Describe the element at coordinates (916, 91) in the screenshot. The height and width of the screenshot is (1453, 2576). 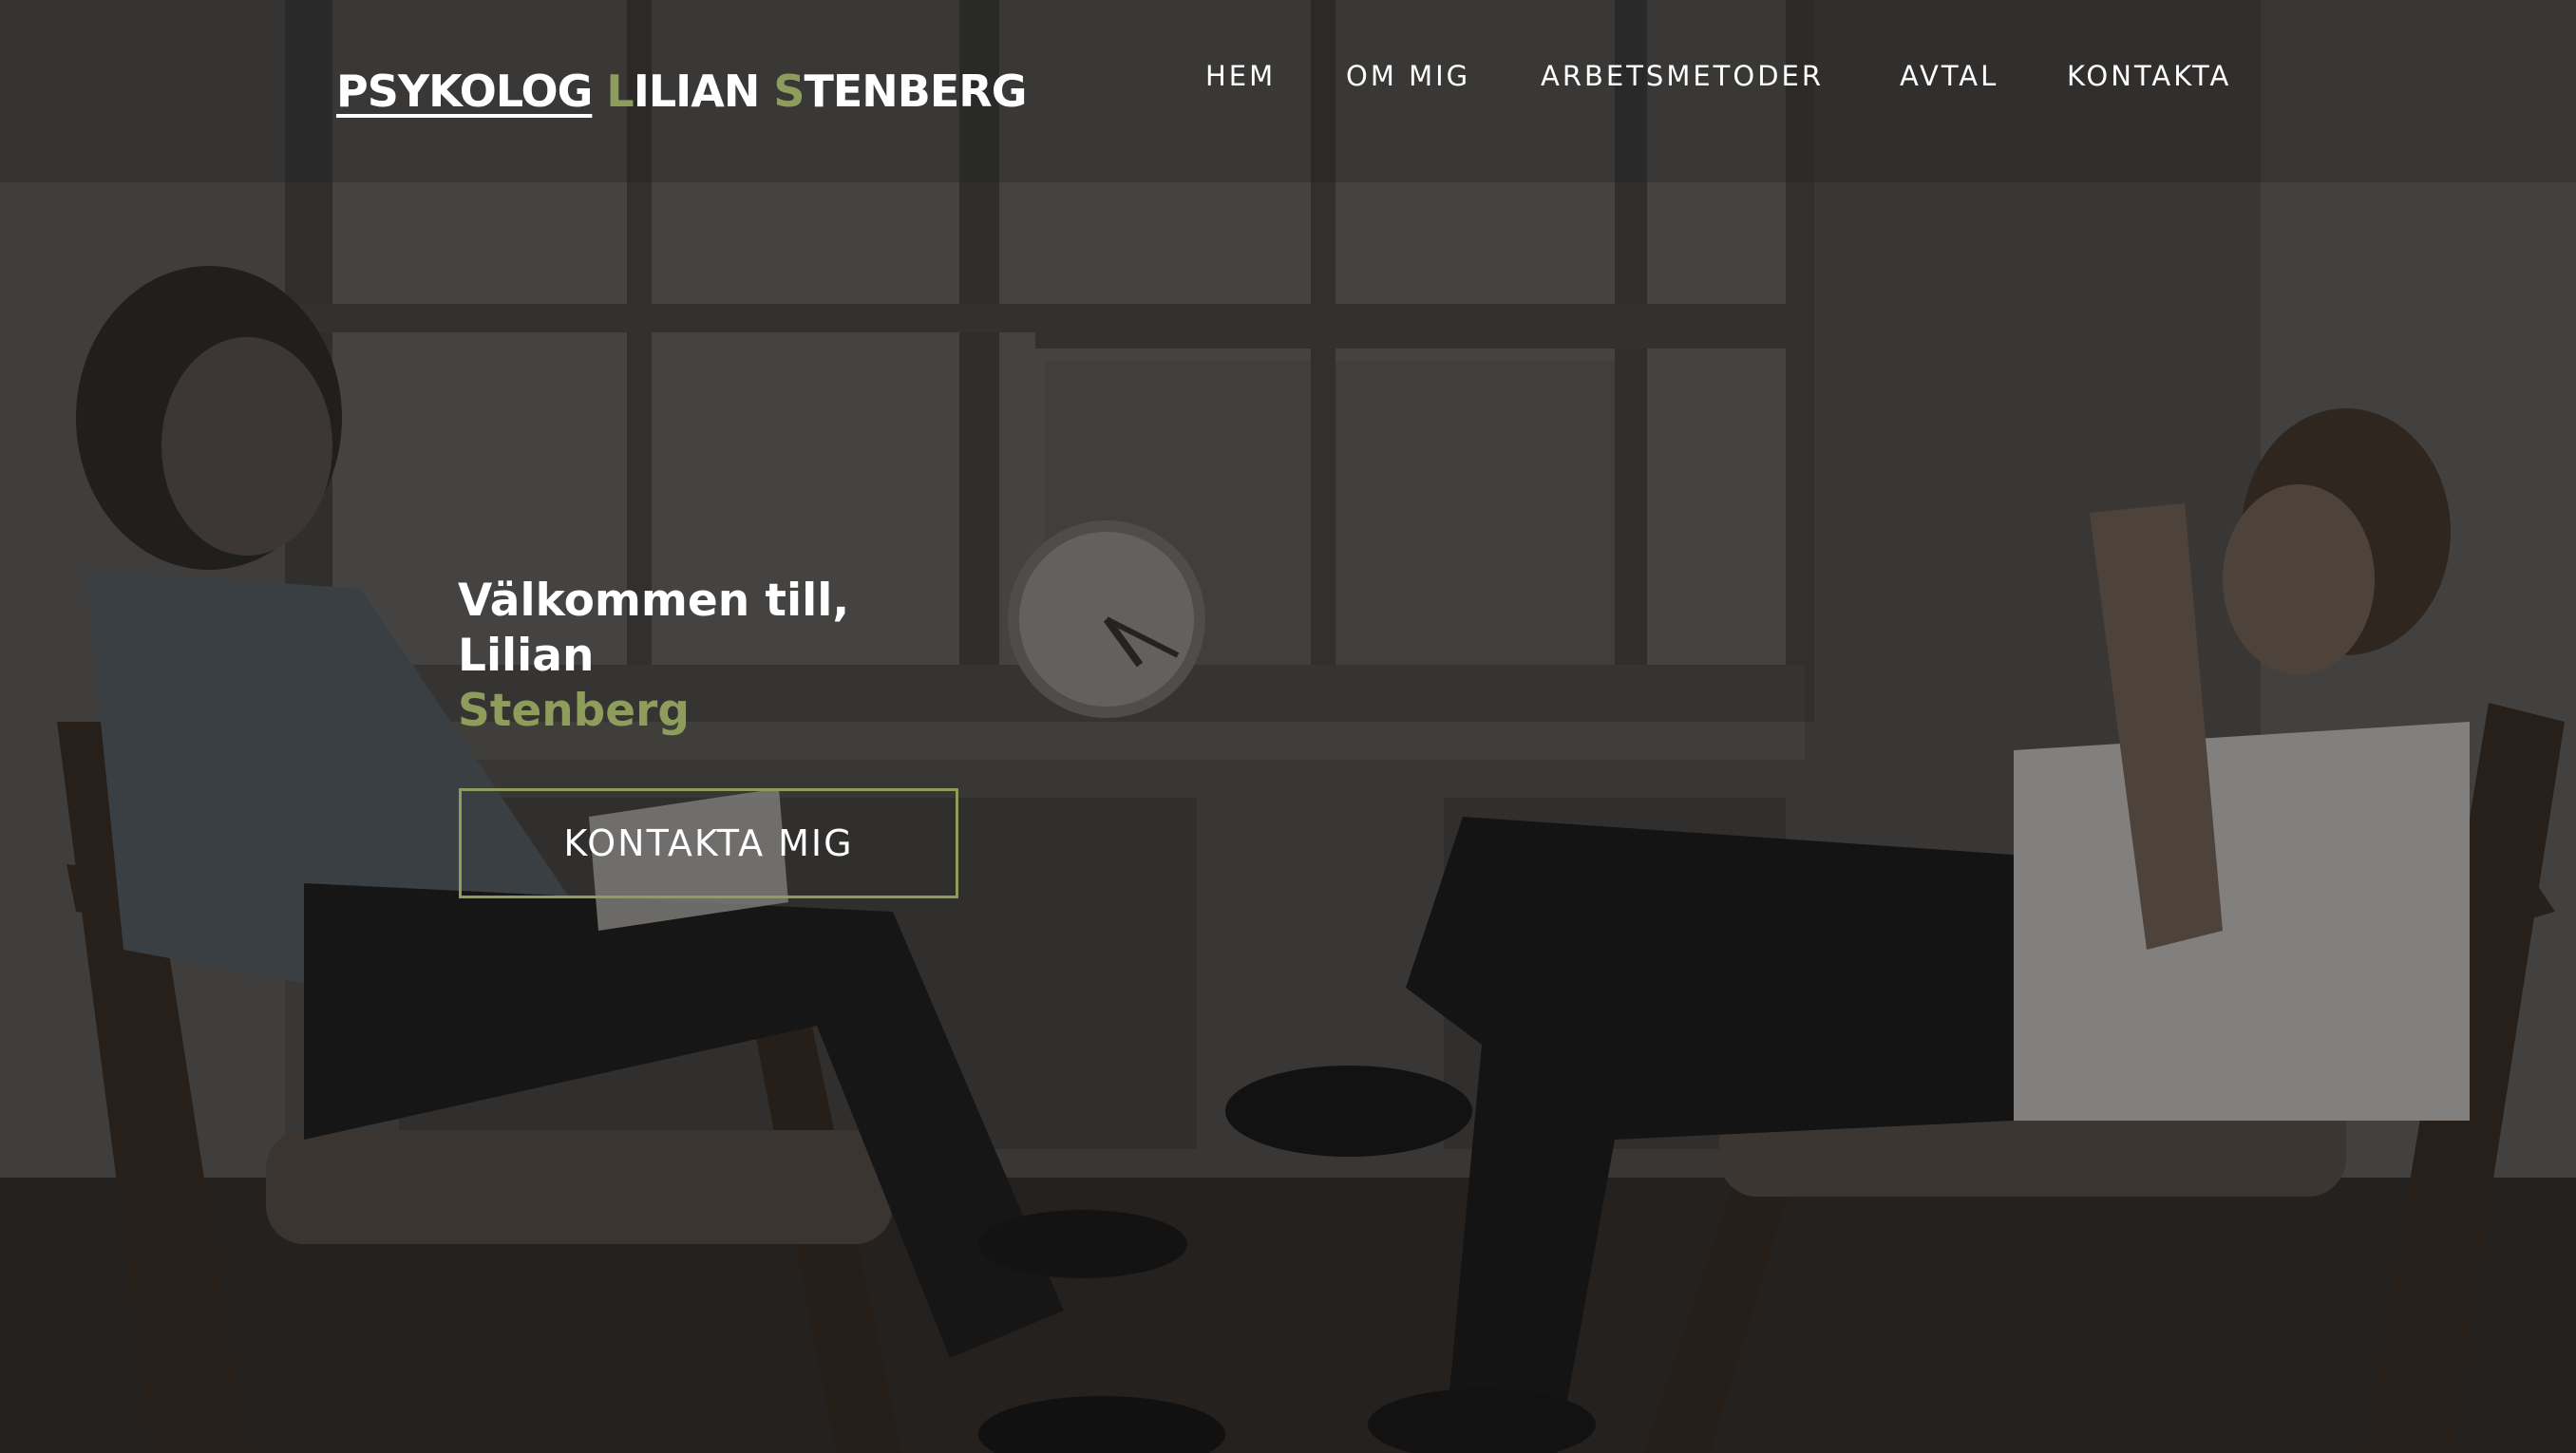
I see `logo-rest-last: TENBERG` at that location.